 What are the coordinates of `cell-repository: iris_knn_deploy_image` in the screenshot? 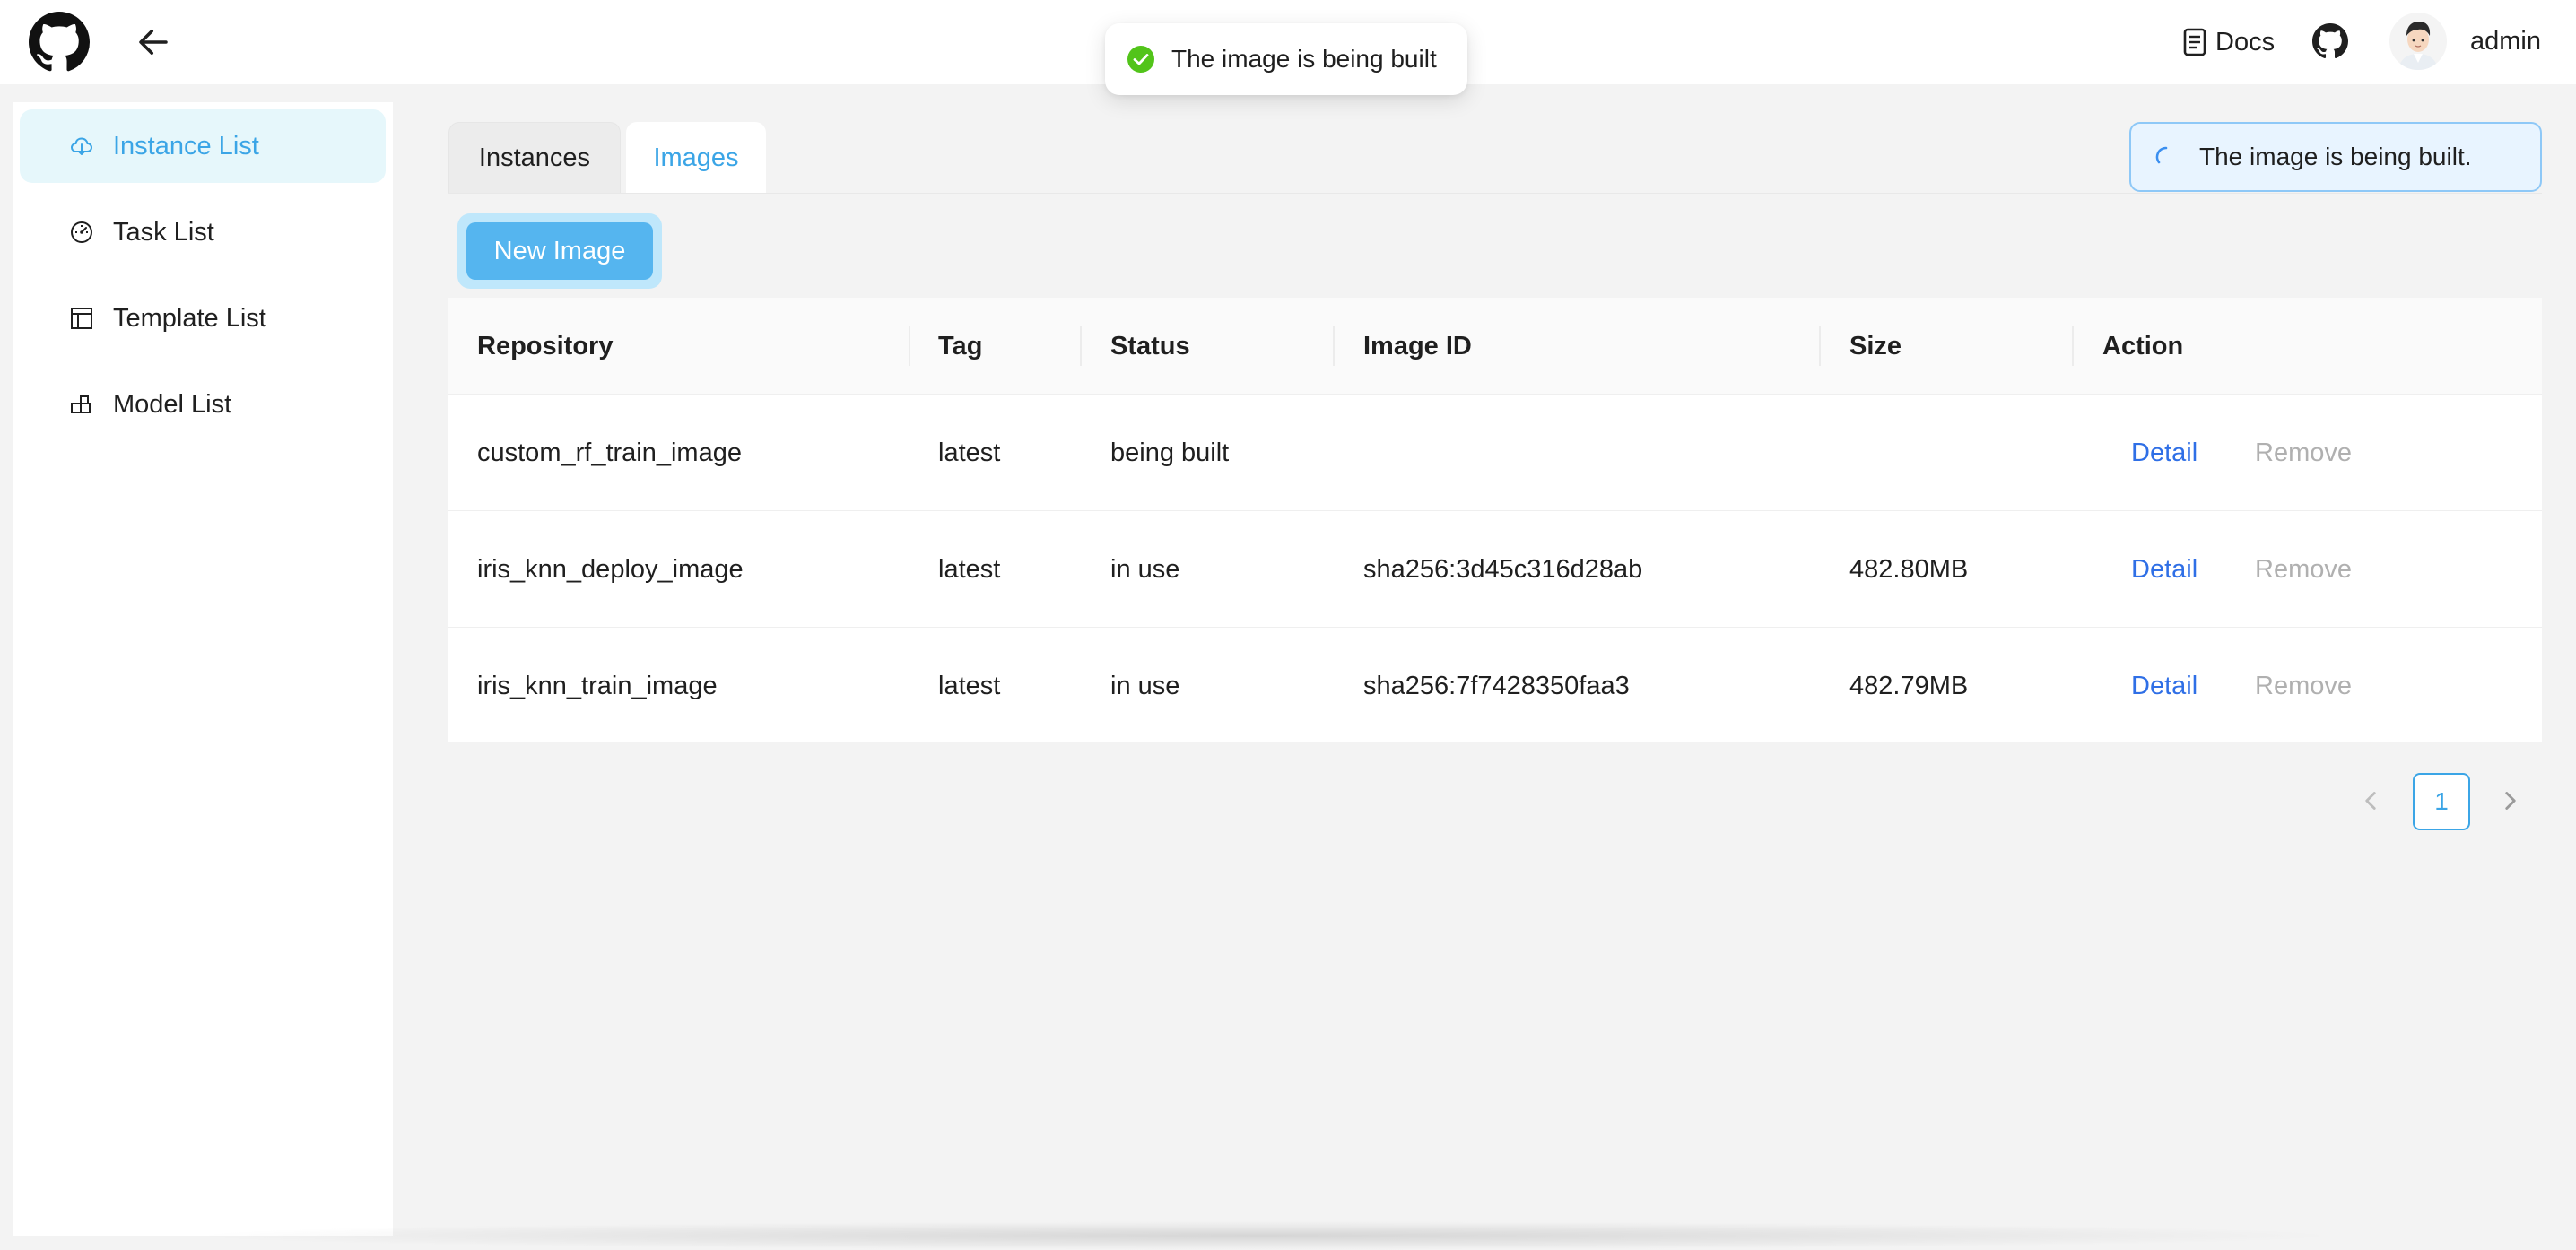 It's located at (610, 569).